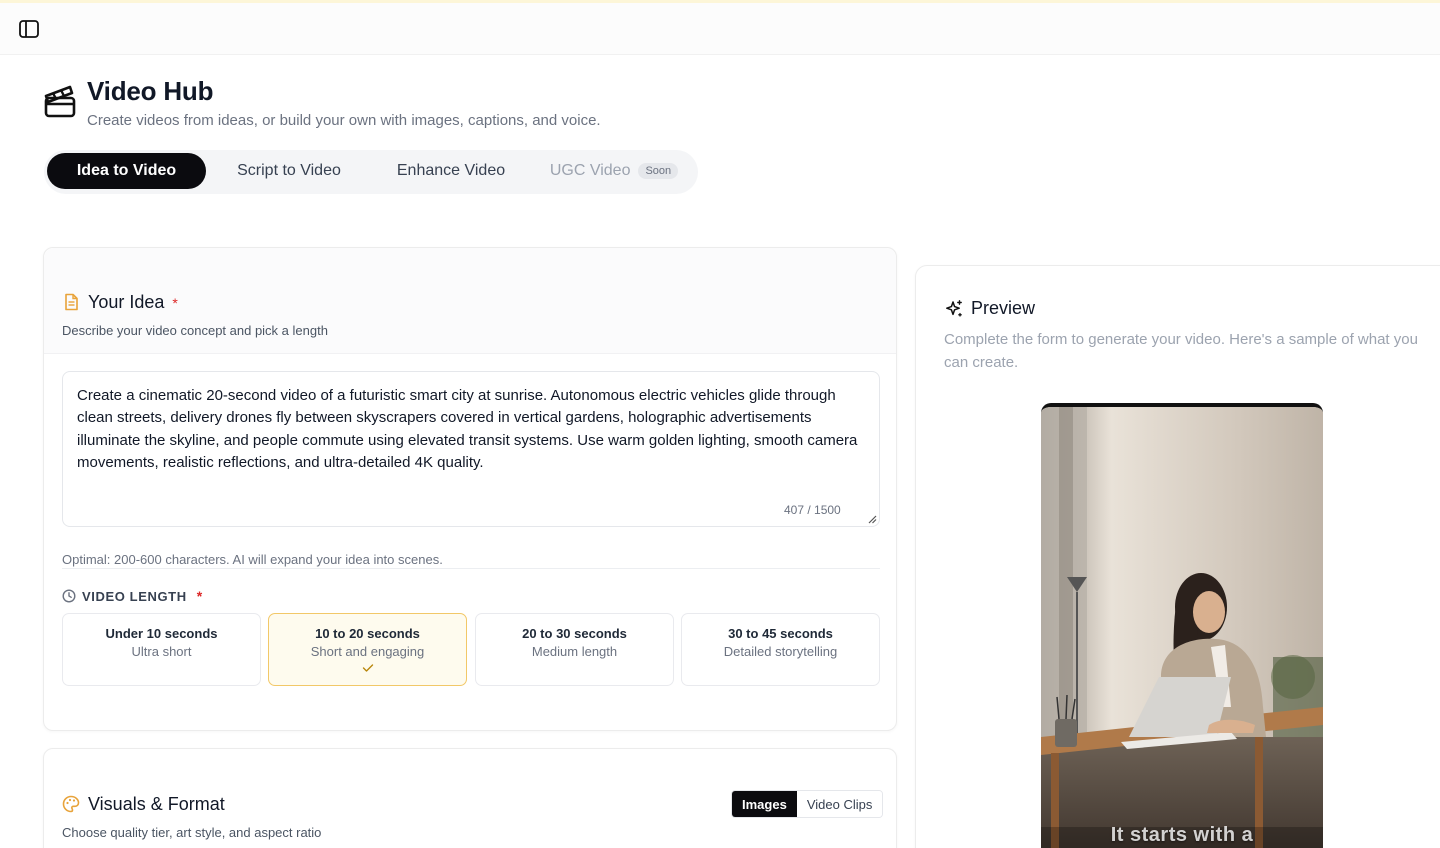 The width and height of the screenshot is (1440, 848). I want to click on check-icon, so click(367, 668).